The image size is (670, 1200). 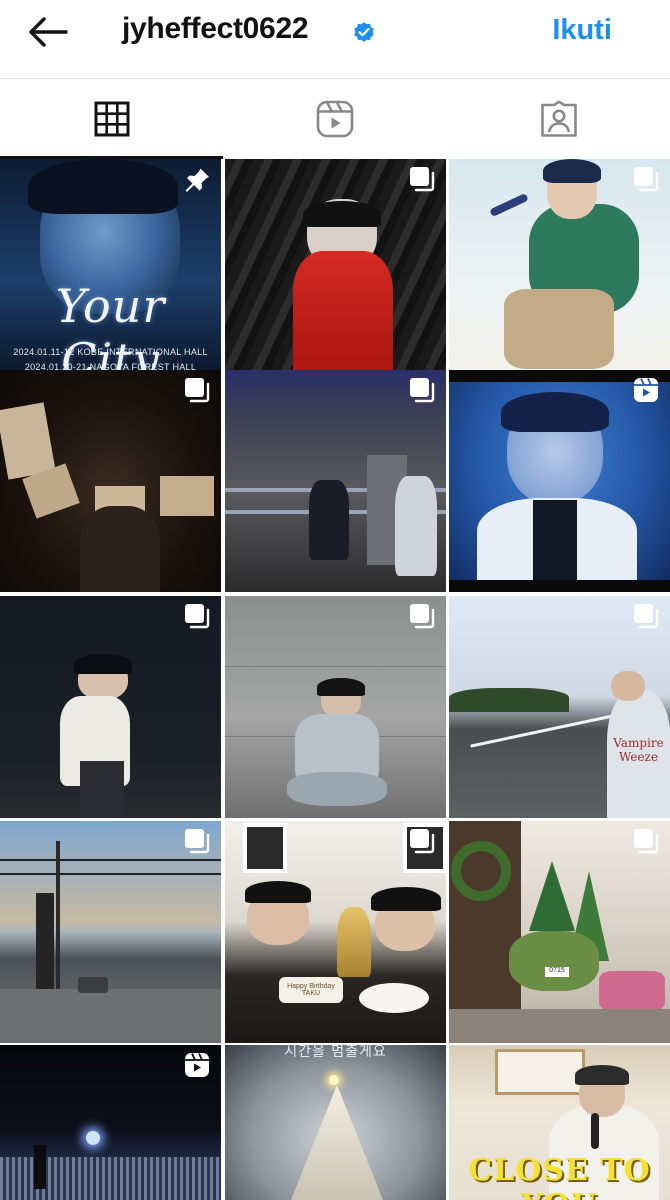 I want to click on post-caption-line: 2024.01.11-12 KOBE INTERNATIONAL HALL, so click(x=110, y=352).